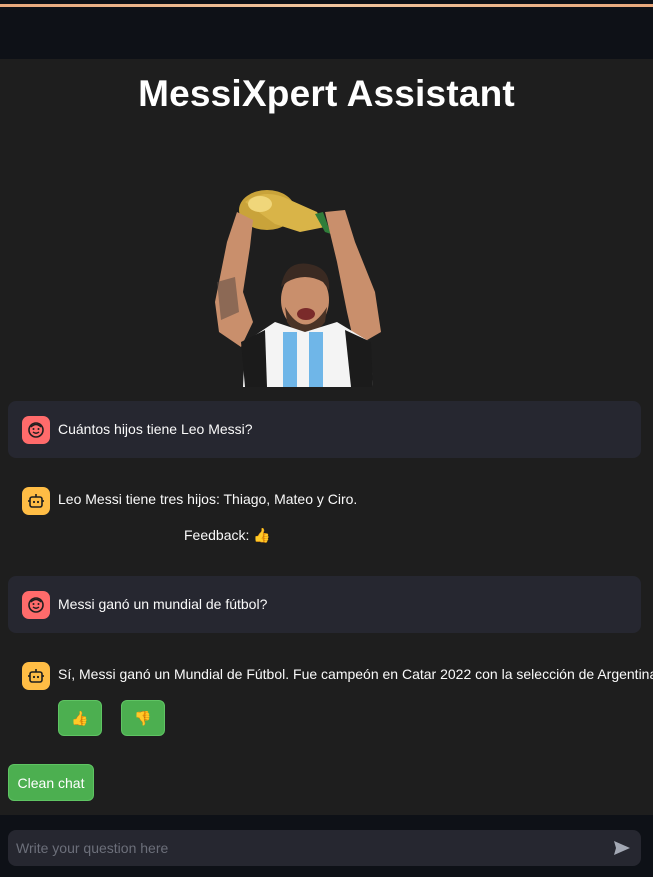 The image size is (653, 877). I want to click on page-title: MessiXpert Assistant, so click(326, 93).